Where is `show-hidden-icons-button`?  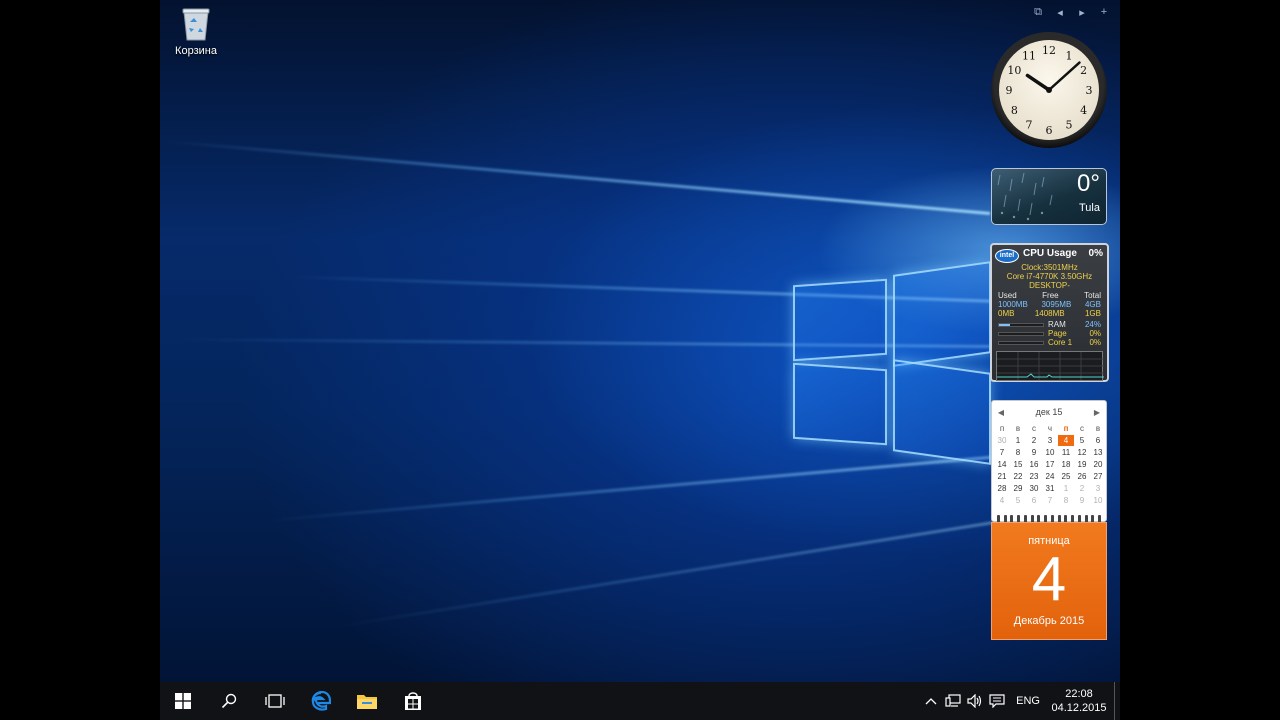
show-hidden-icons-button is located at coordinates (931, 701).